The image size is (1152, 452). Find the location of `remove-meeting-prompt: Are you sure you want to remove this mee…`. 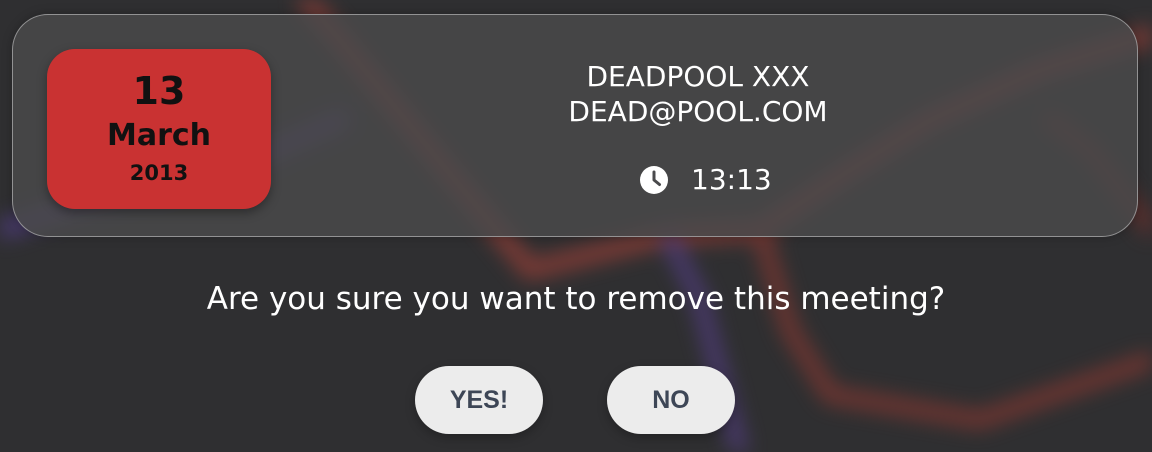

remove-meeting-prompt: Are you sure you want to remove this mee… is located at coordinates (576, 299).